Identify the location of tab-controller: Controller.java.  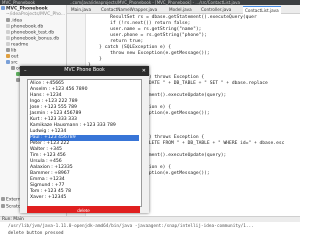
(216, 9).